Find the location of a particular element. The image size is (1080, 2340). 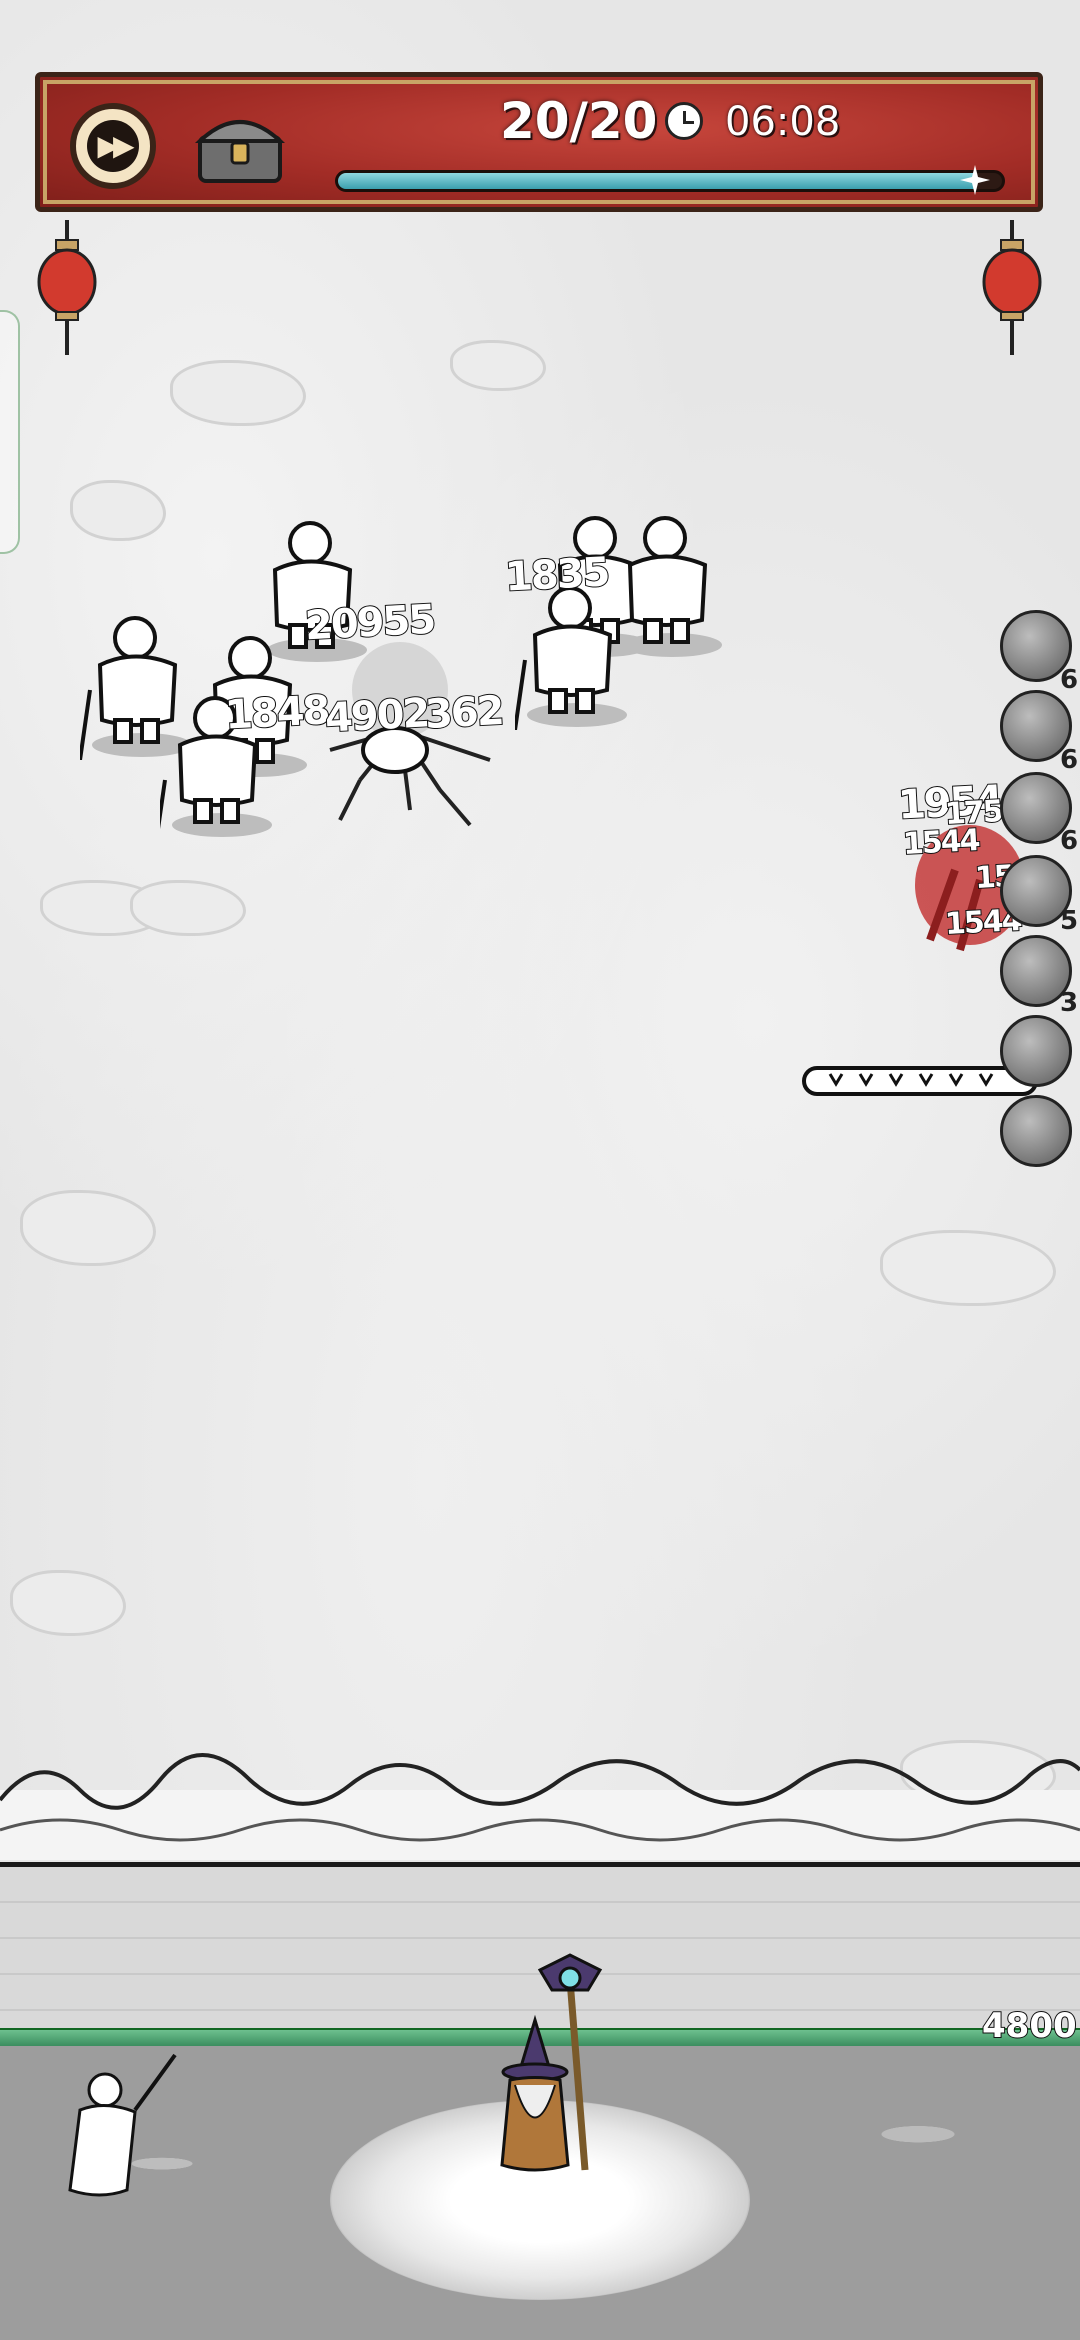

treasure-chest-icon is located at coordinates (240, 146).